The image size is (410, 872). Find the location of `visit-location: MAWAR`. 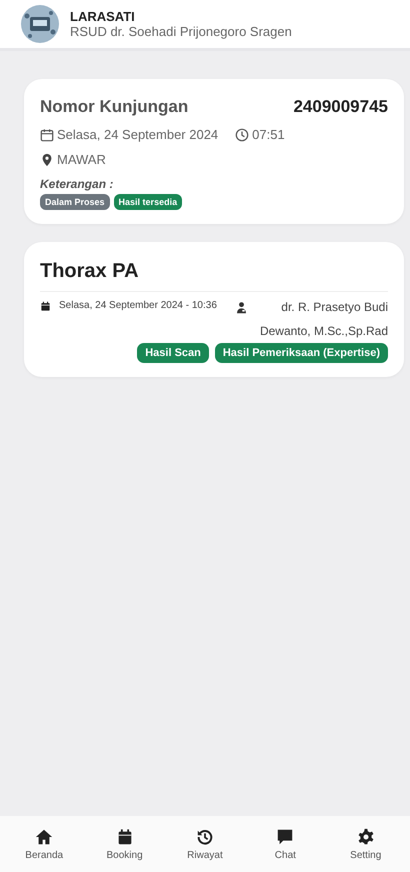

visit-location: MAWAR is located at coordinates (81, 159).